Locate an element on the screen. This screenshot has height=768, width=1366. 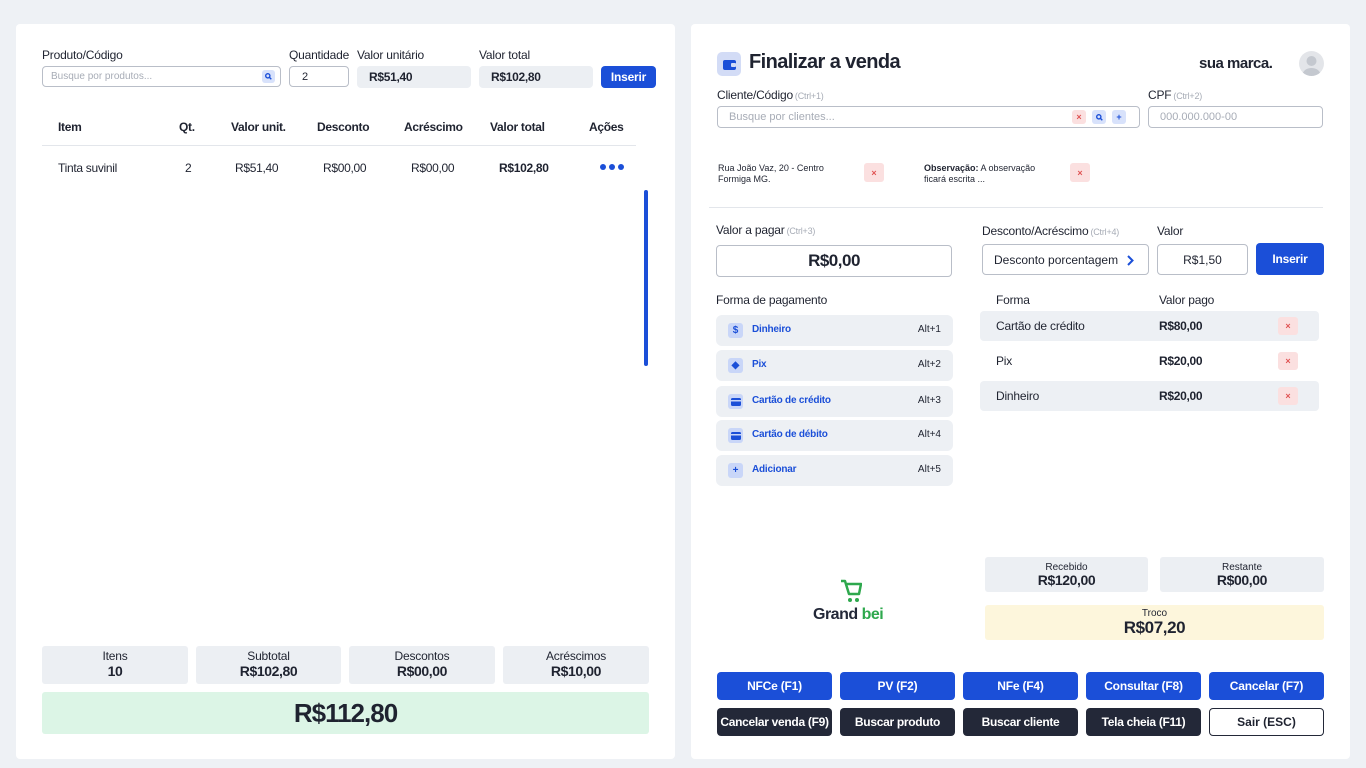
nfe-button: NFe (F4) is located at coordinates (1020, 686).